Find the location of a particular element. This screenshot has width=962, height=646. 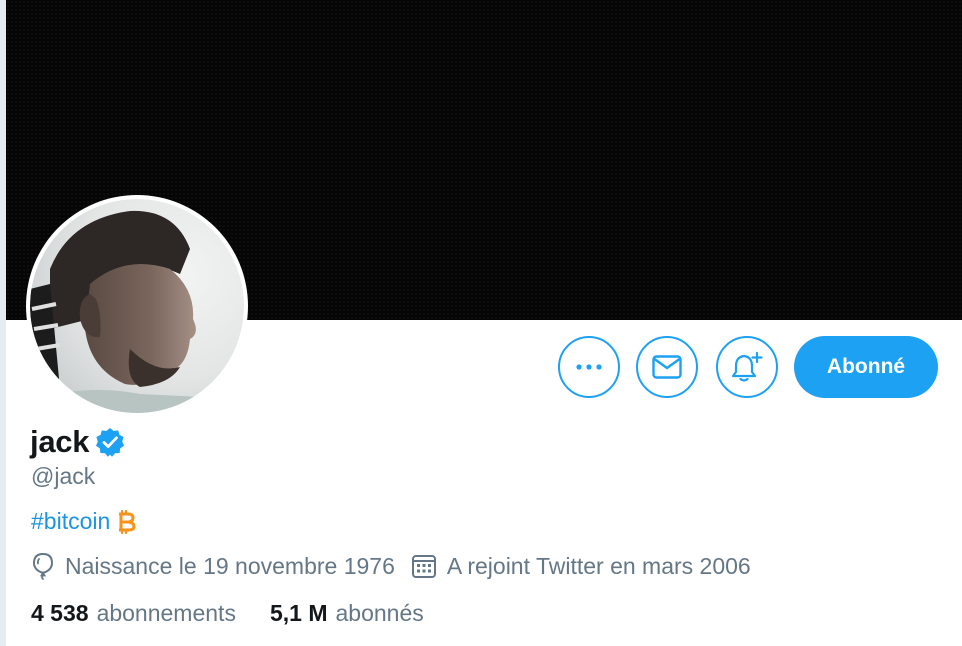

profile-name: jack is located at coordinates (60, 441).